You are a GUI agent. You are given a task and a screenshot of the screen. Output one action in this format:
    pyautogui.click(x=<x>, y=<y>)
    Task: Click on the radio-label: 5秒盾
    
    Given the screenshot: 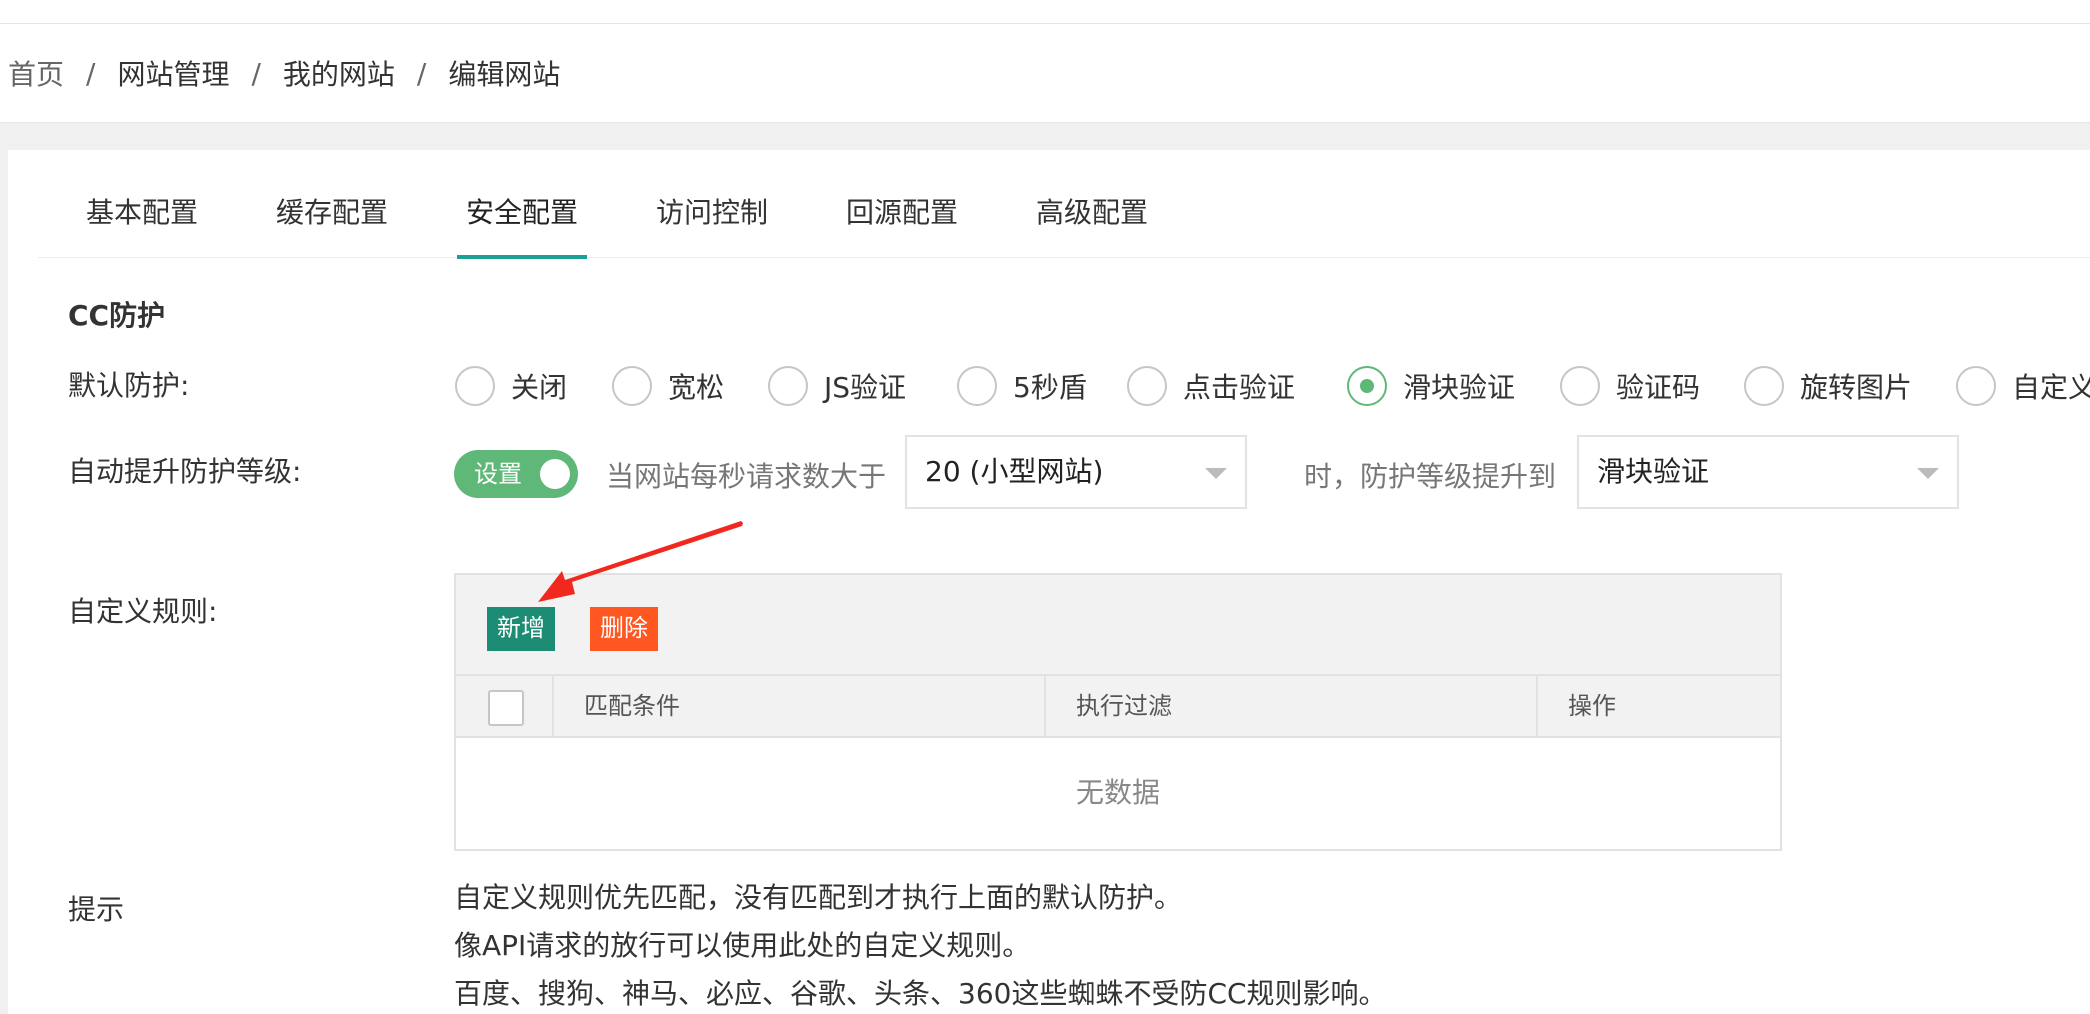 What is the action you would take?
    pyautogui.click(x=1050, y=387)
    